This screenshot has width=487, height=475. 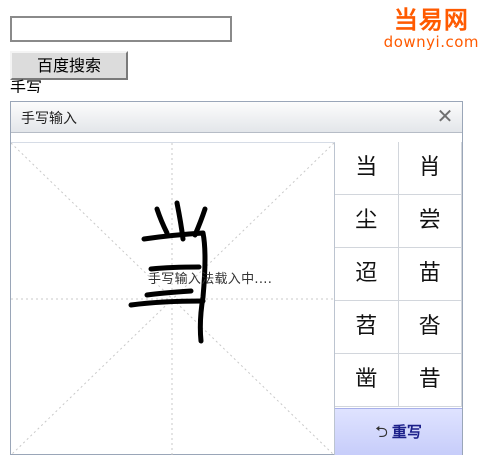 I want to click on candidate-char: 苕, so click(x=367, y=327).